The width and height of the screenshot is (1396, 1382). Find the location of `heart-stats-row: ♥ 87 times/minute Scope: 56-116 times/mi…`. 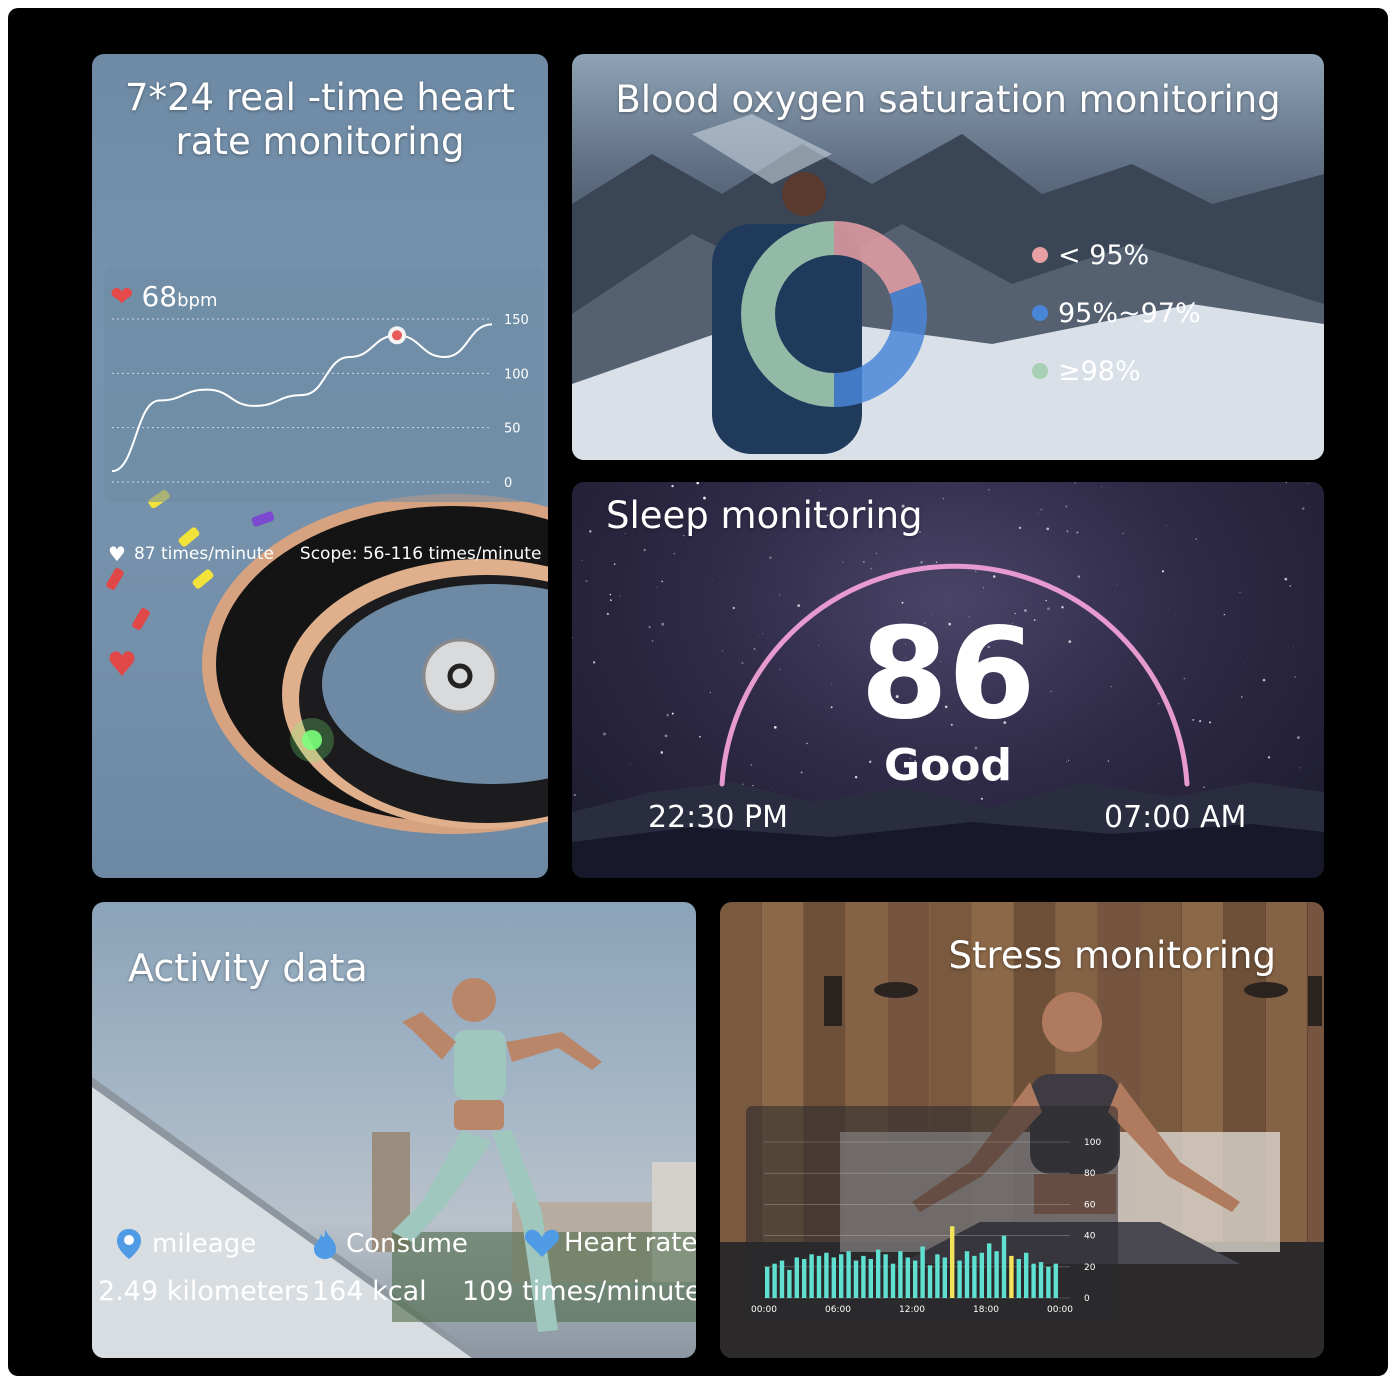

heart-stats-row: ♥ 87 times/minute Scope: 56-116 times/mi… is located at coordinates (324, 554).